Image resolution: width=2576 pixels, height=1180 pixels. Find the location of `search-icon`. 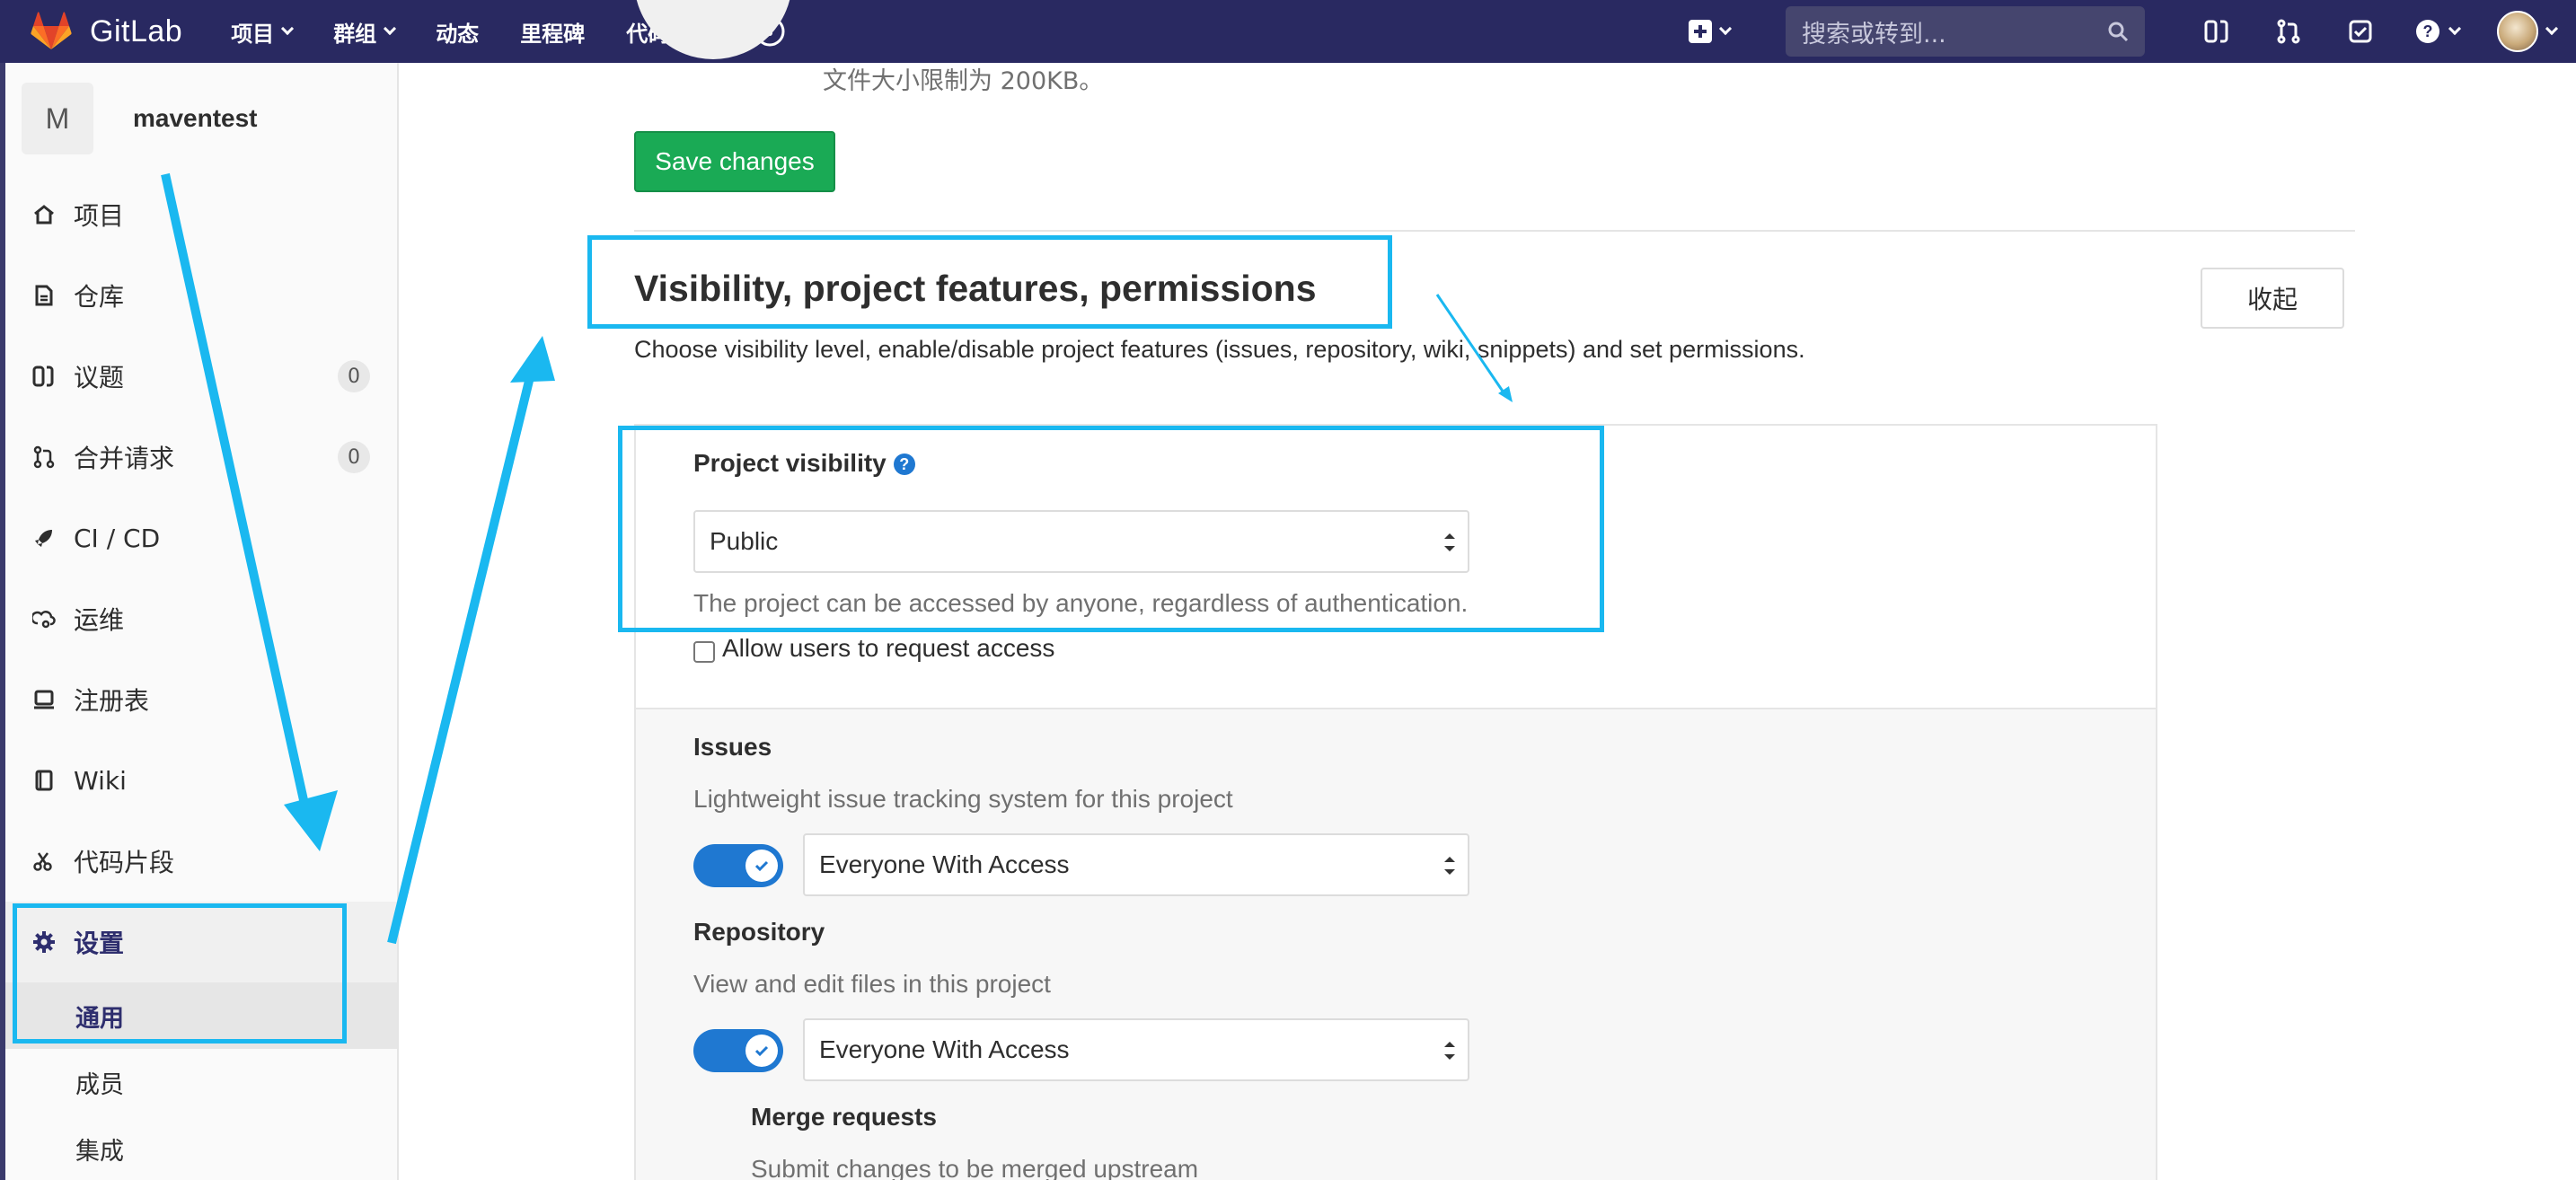

search-icon is located at coordinates (2118, 32).